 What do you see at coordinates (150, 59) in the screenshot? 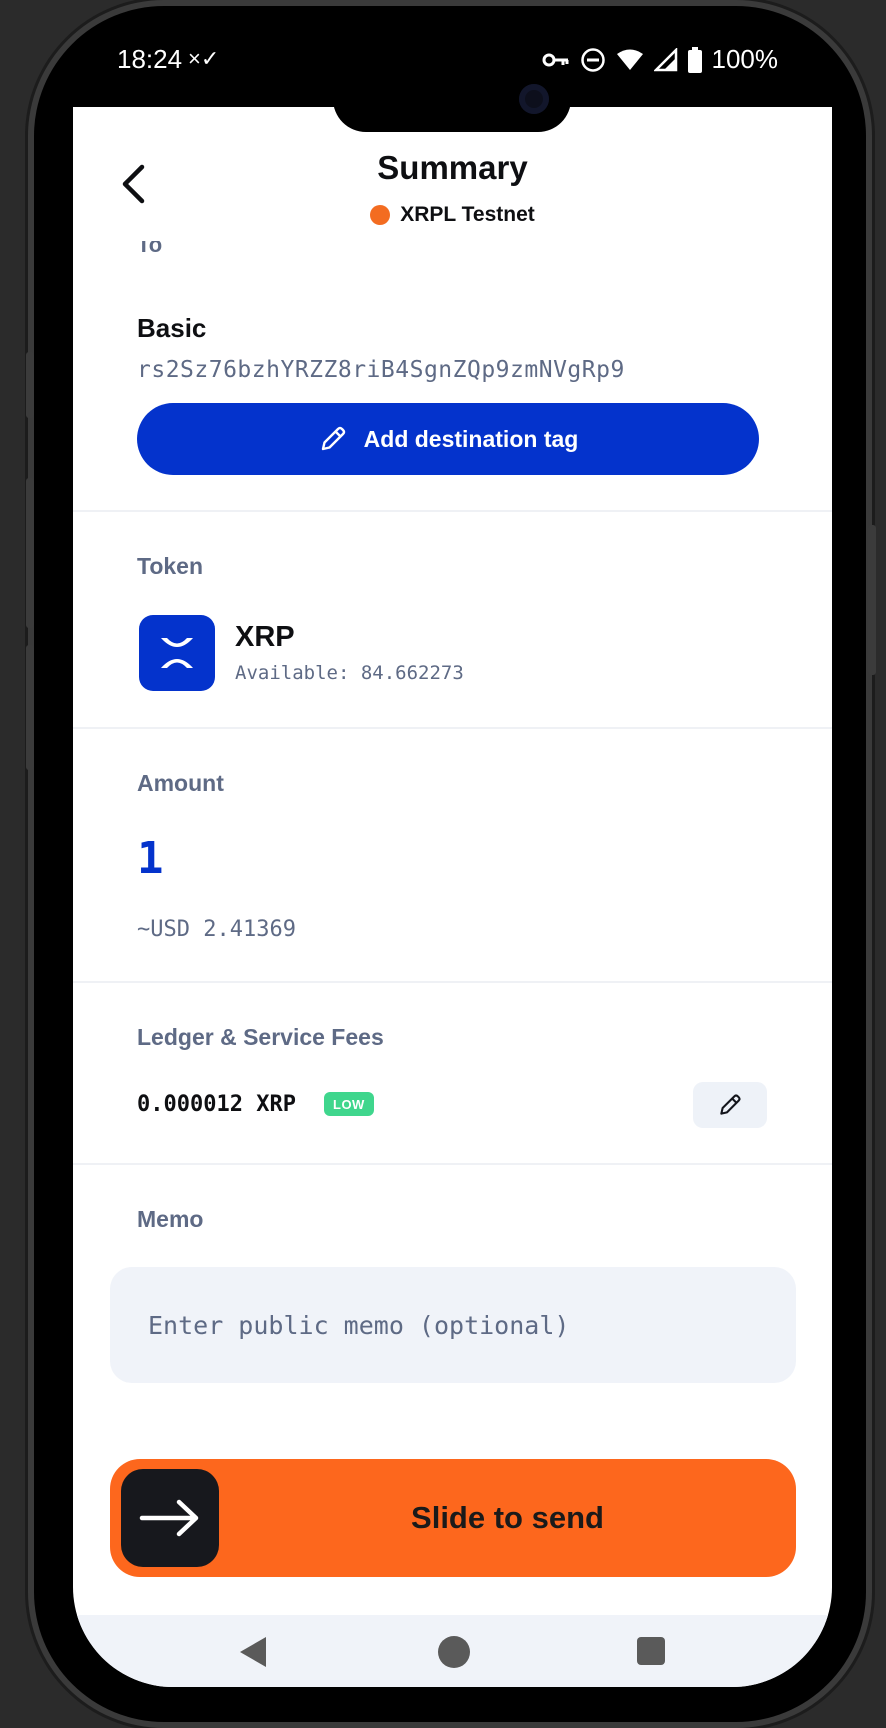
I see `status-time: 18:24` at bounding box center [150, 59].